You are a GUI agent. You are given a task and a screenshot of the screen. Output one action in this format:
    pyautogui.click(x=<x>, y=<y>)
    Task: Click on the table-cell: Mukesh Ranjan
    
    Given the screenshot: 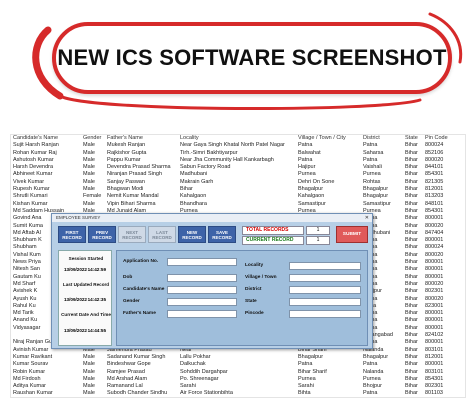 What is the action you would take?
    pyautogui.click(x=126, y=145)
    